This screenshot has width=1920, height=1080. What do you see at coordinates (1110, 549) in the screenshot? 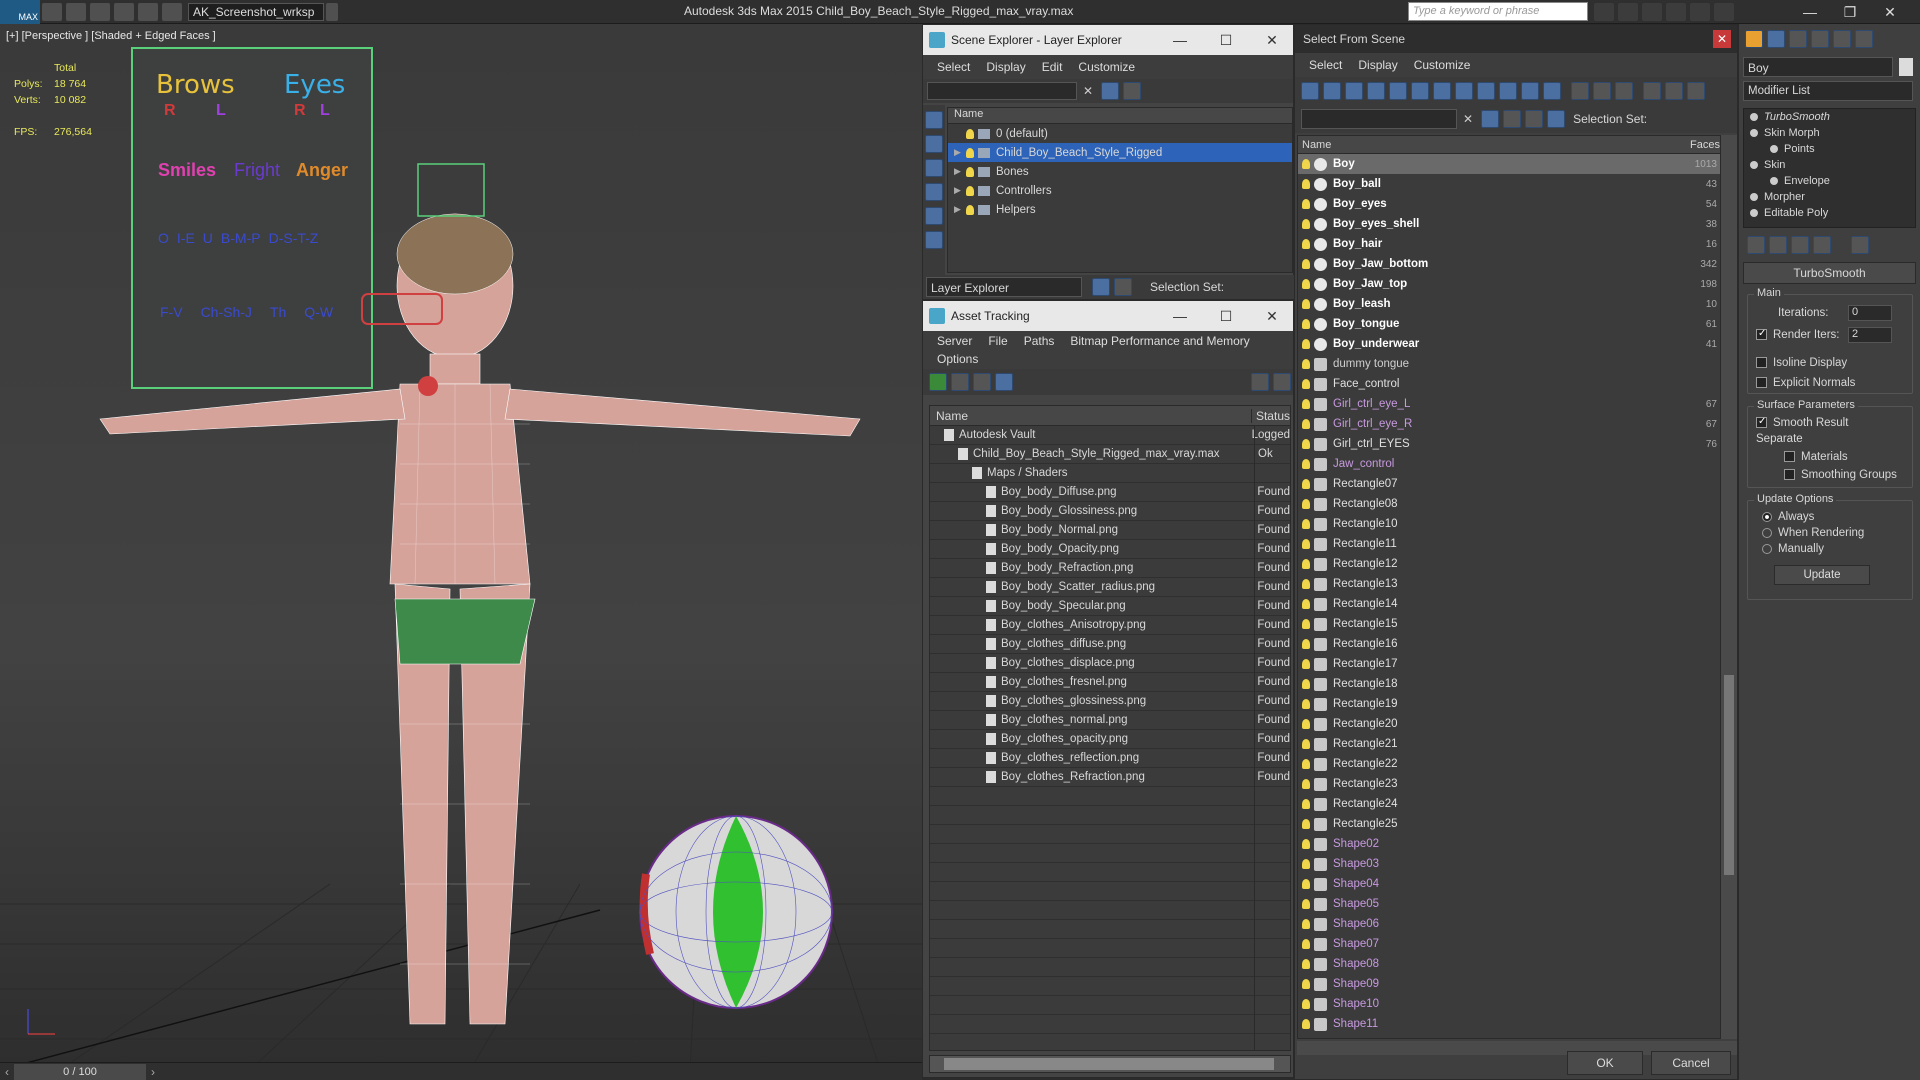
I see `asset-row: Boy_body_Opacity.png Found` at bounding box center [1110, 549].